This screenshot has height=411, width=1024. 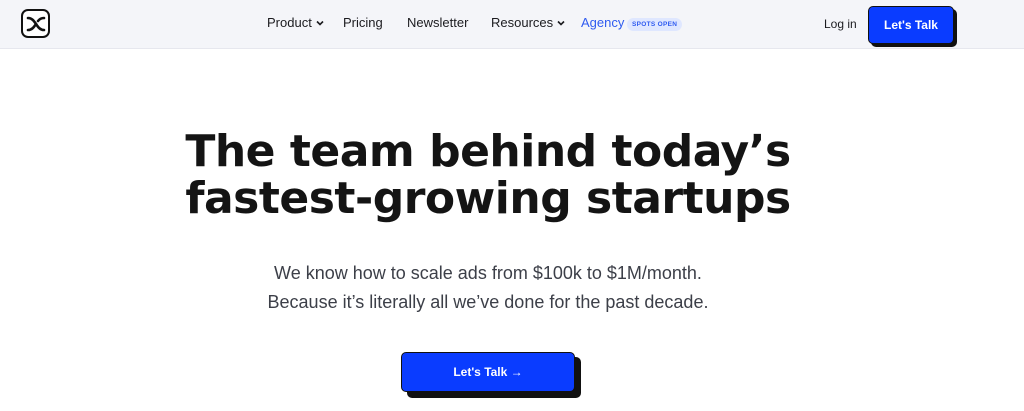 I want to click on nav-resources-label: Resources, so click(x=522, y=22).